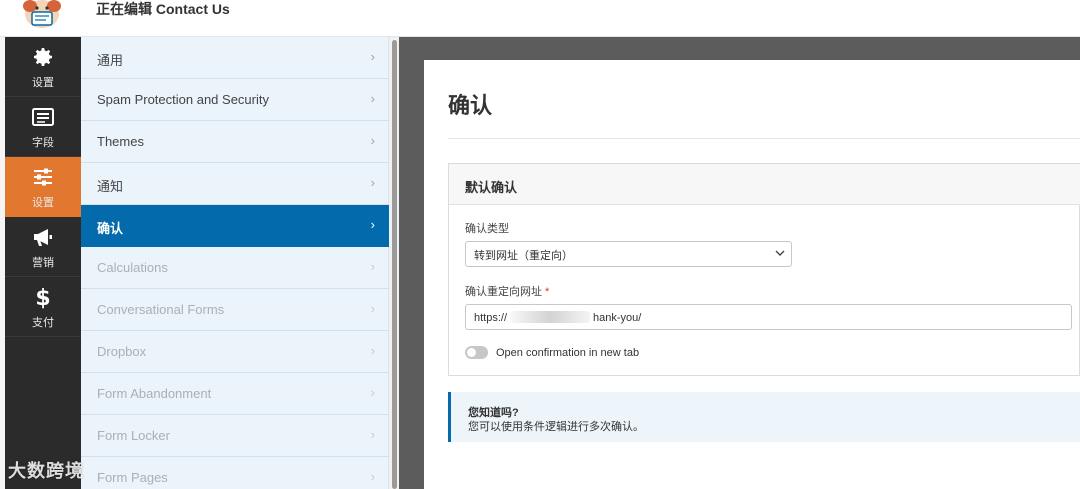  Describe the element at coordinates (43, 67) in the screenshot. I see `nav-item-setup: 设置` at that location.